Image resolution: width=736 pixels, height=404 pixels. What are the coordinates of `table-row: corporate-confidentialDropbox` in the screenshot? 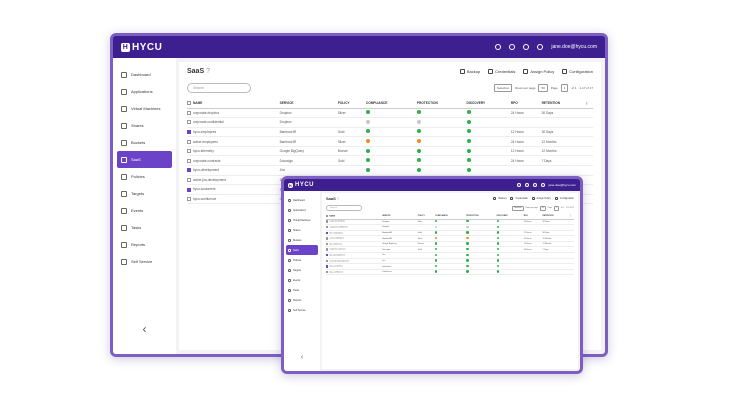 It's located at (390, 123).